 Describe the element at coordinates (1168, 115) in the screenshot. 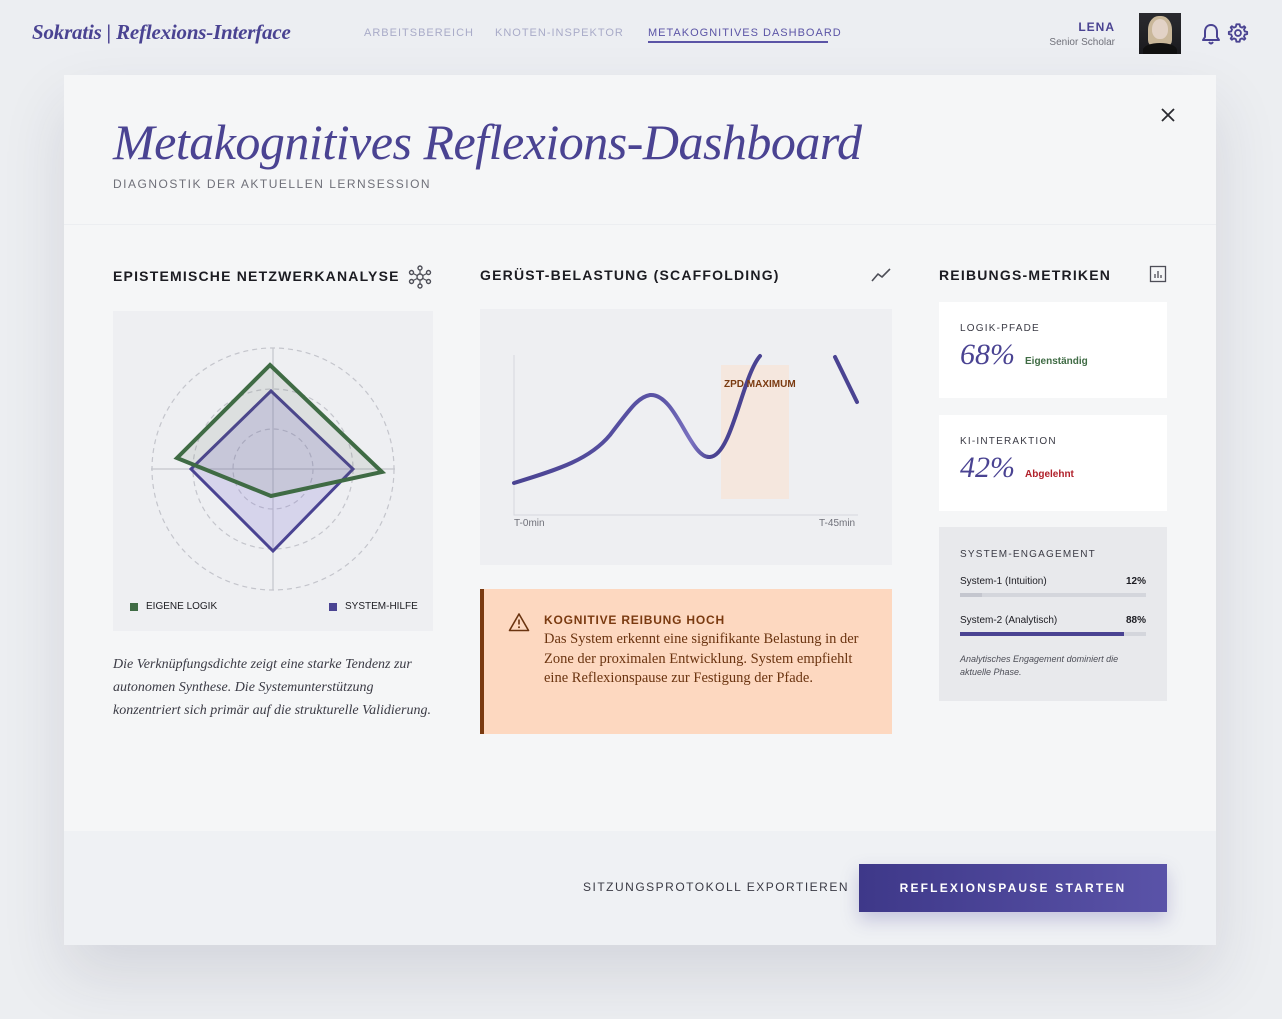

I see `close-icon` at that location.